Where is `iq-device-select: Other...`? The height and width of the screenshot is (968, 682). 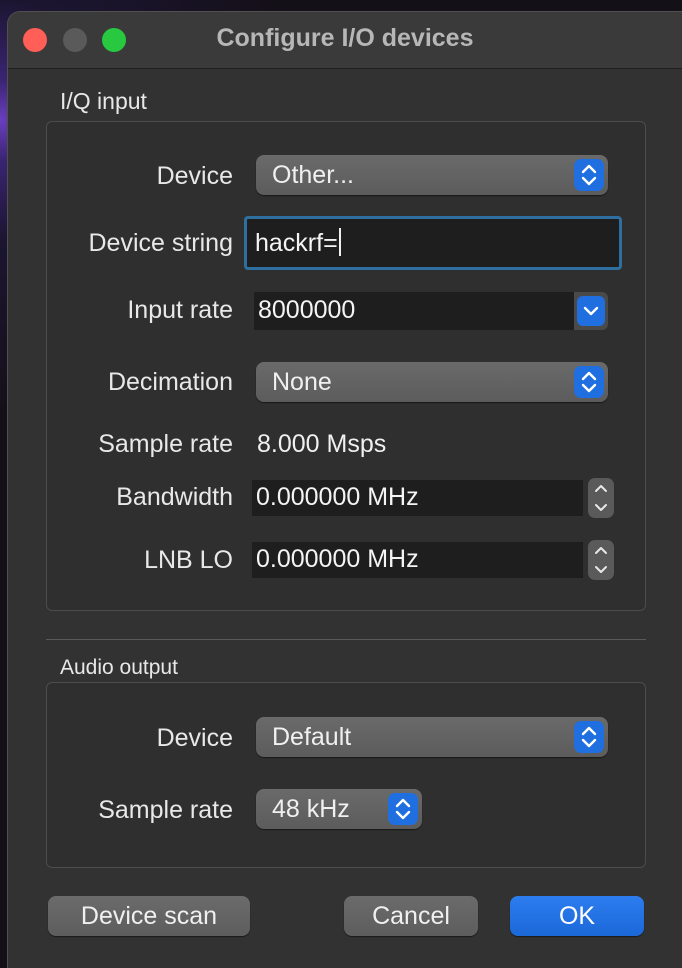
iq-device-select: Other... is located at coordinates (432, 175).